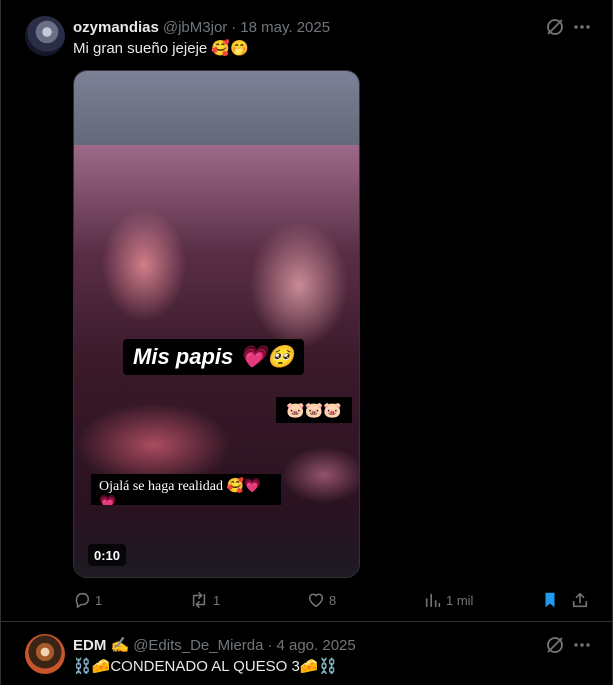 This screenshot has height=685, width=613. I want to click on video-bottom-band, so click(216, 541).